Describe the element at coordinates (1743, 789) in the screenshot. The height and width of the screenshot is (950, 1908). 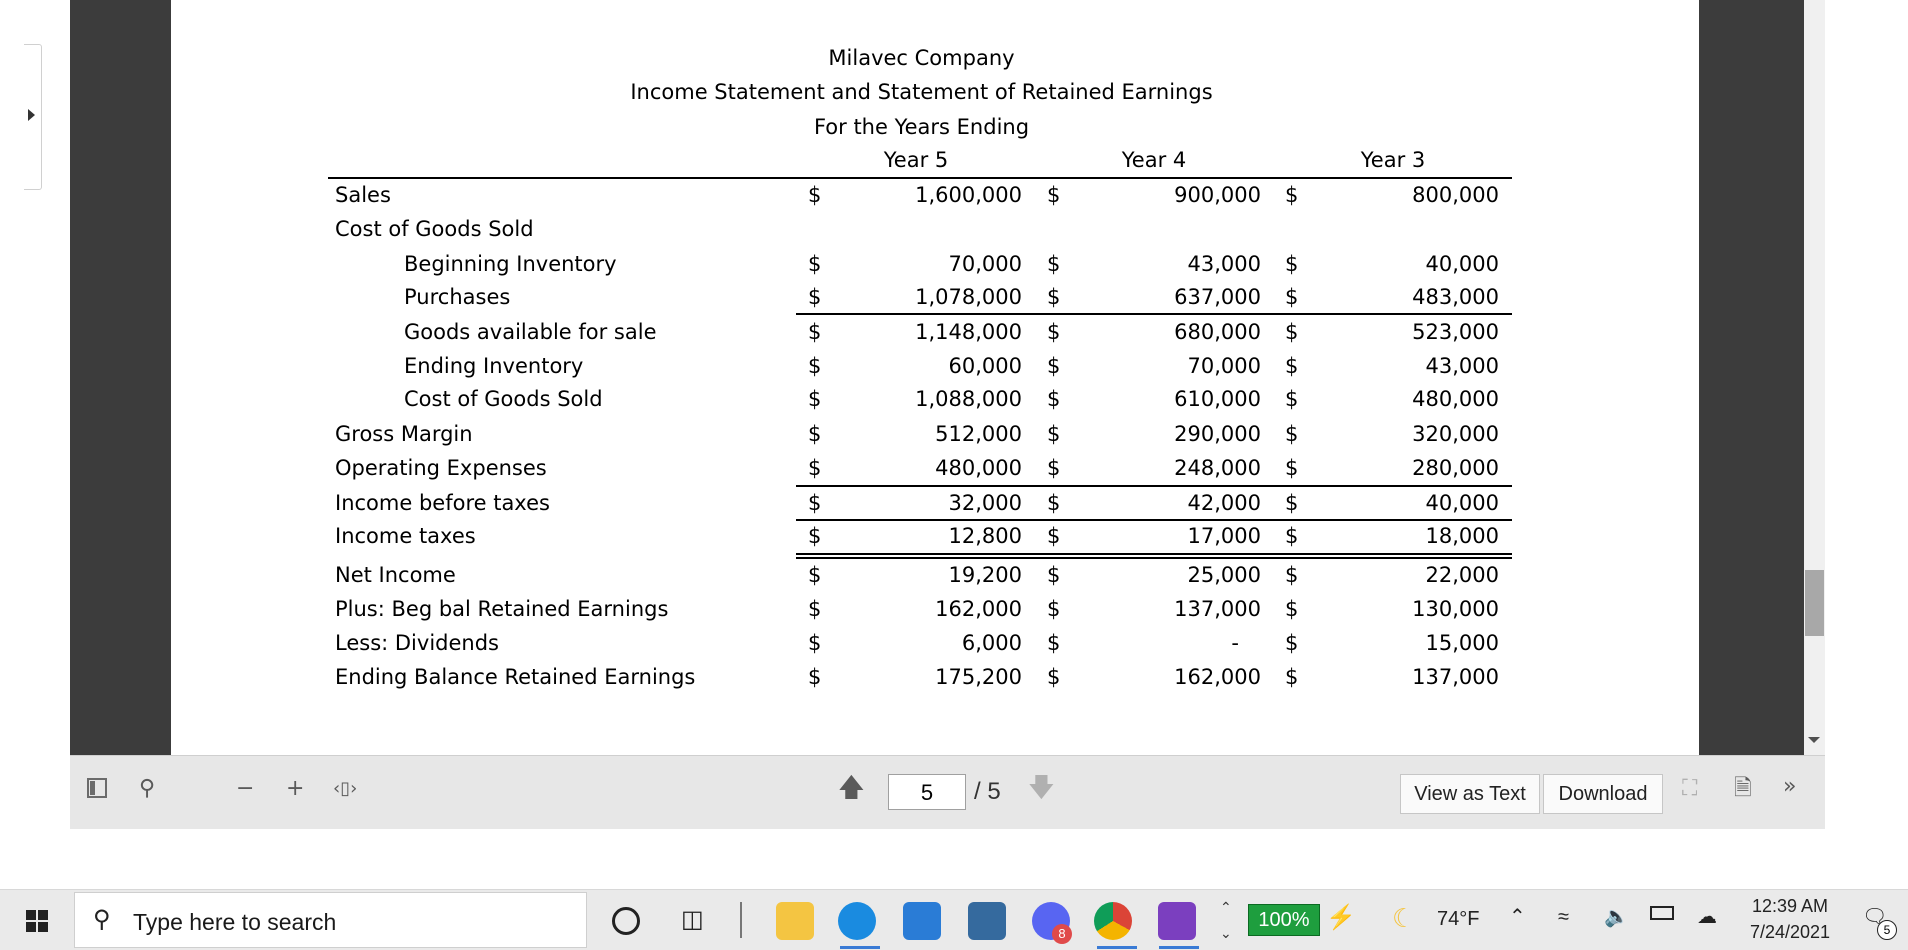
I see `document-properties-icon: 🗎` at that location.